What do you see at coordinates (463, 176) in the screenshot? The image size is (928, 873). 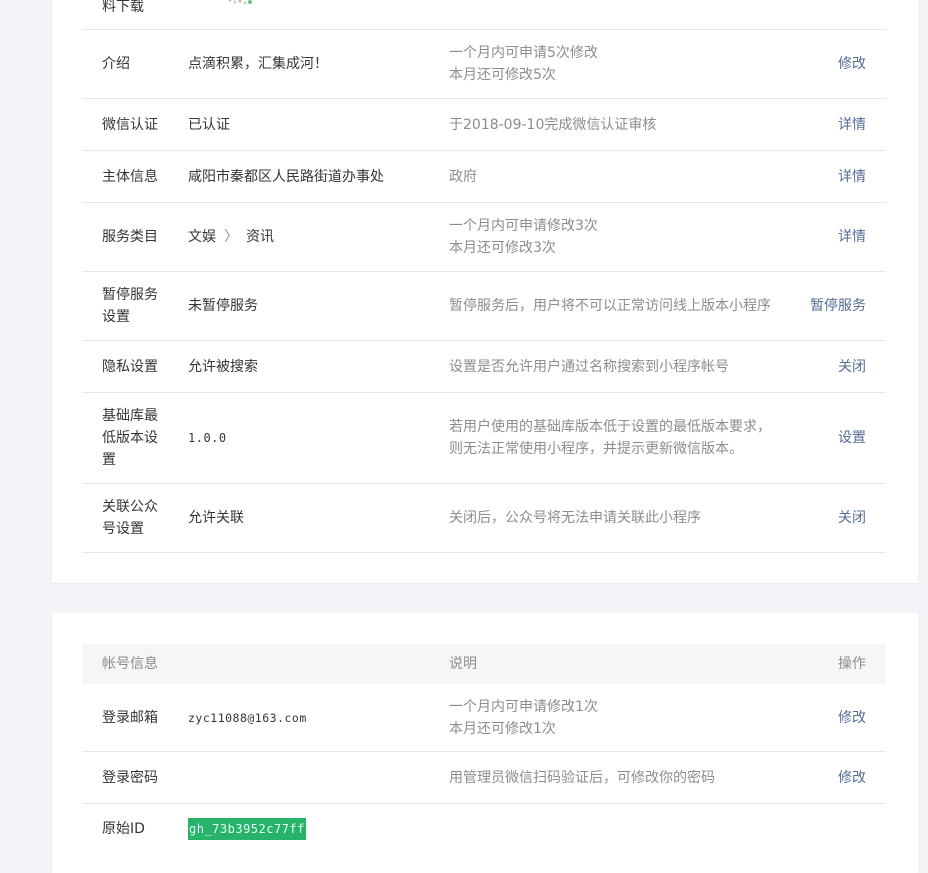 I see `row-desc: 政府` at bounding box center [463, 176].